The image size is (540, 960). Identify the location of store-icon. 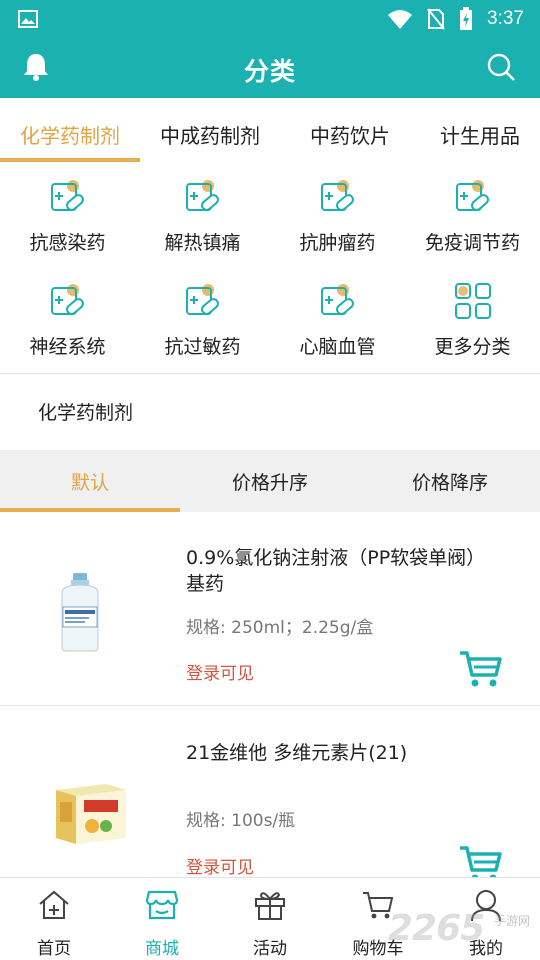
(162, 905).